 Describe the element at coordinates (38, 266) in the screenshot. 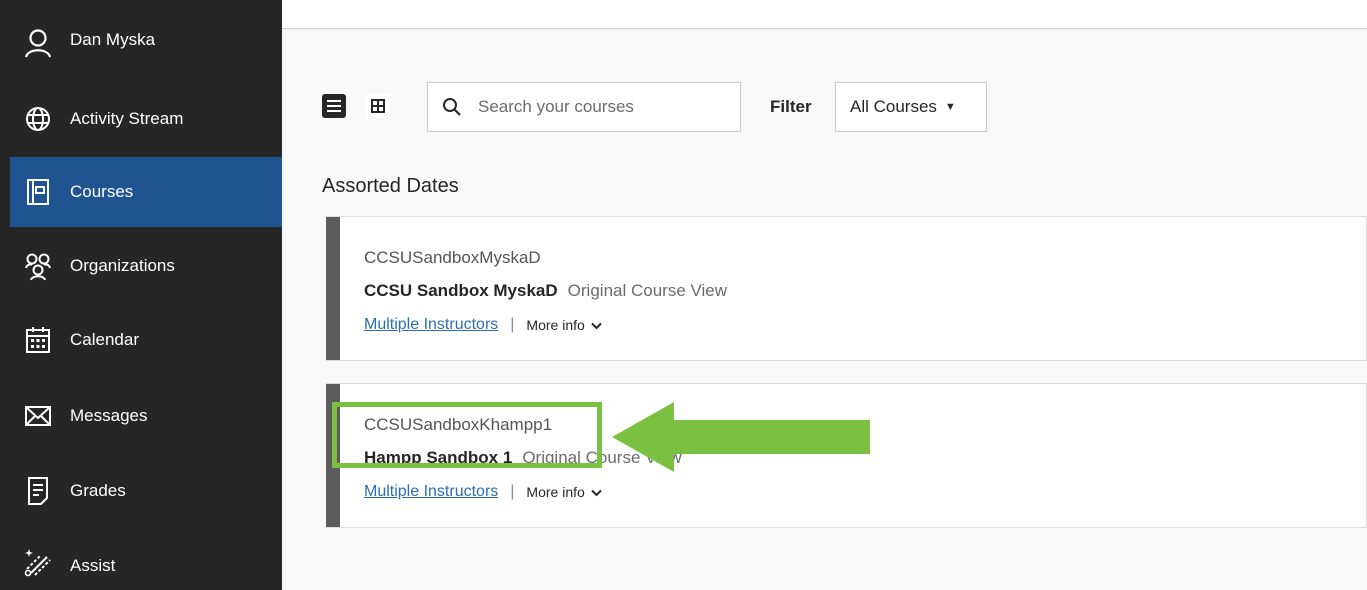

I see `organizations-icon` at that location.